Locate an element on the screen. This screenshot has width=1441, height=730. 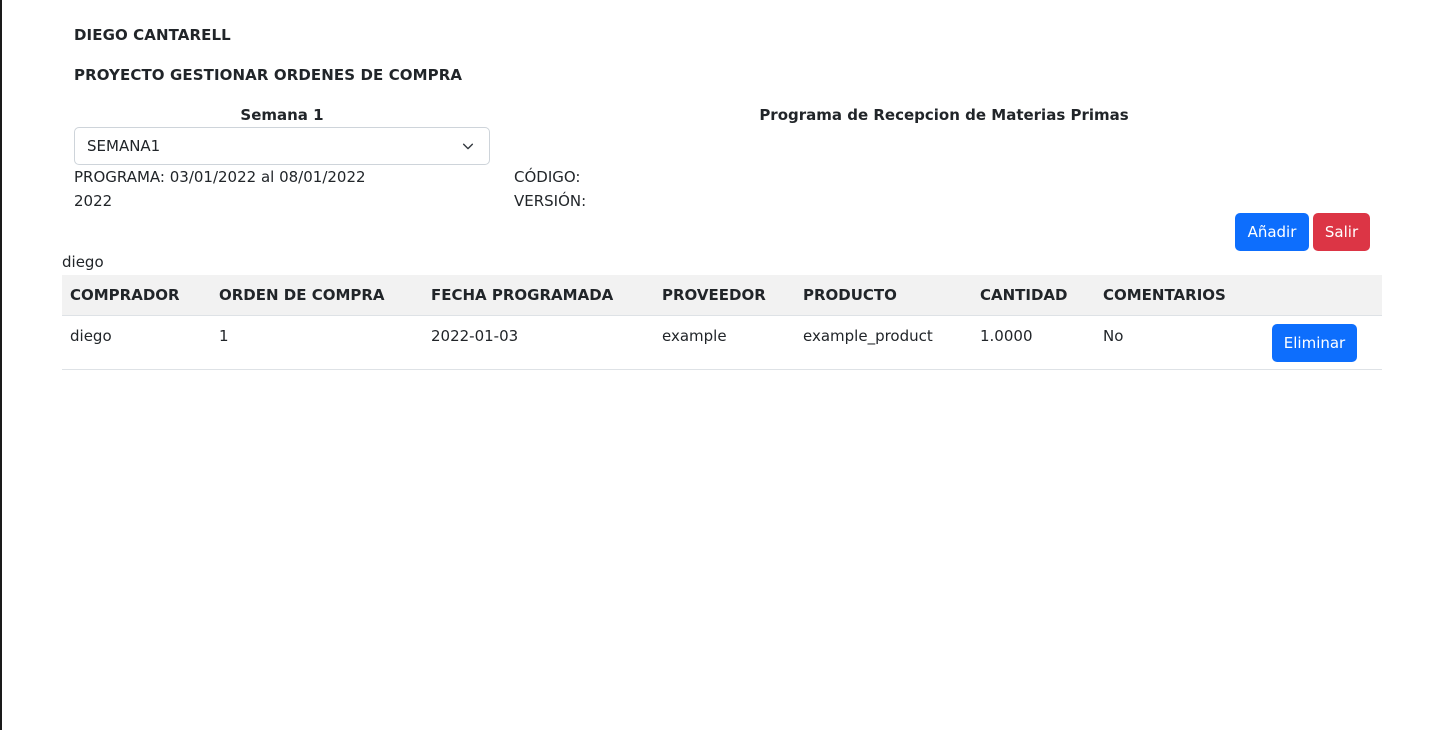
add-button: Añadir is located at coordinates (1272, 232).